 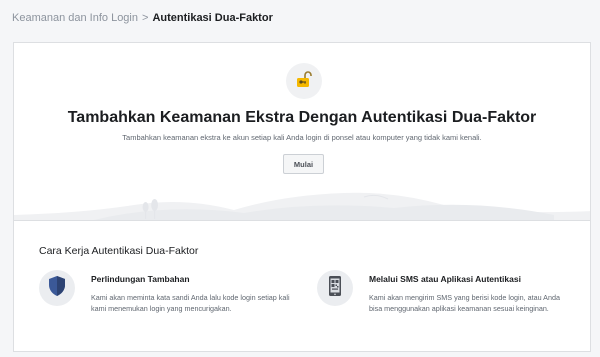 I want to click on feature-title: Melalui SMS atau Aplikasi Autentikasi, so click(x=445, y=279).